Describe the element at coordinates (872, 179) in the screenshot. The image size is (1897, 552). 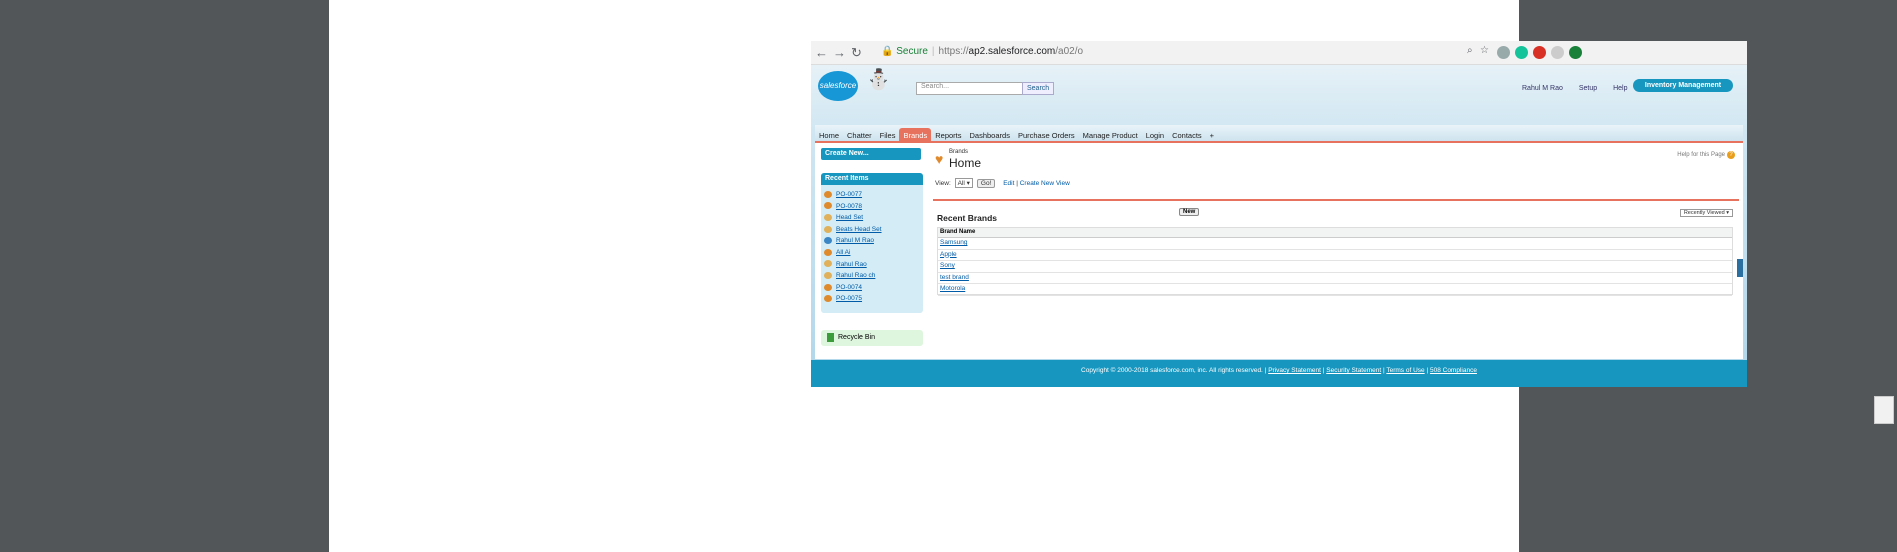
I see `recent-items-title: Recent Items` at that location.